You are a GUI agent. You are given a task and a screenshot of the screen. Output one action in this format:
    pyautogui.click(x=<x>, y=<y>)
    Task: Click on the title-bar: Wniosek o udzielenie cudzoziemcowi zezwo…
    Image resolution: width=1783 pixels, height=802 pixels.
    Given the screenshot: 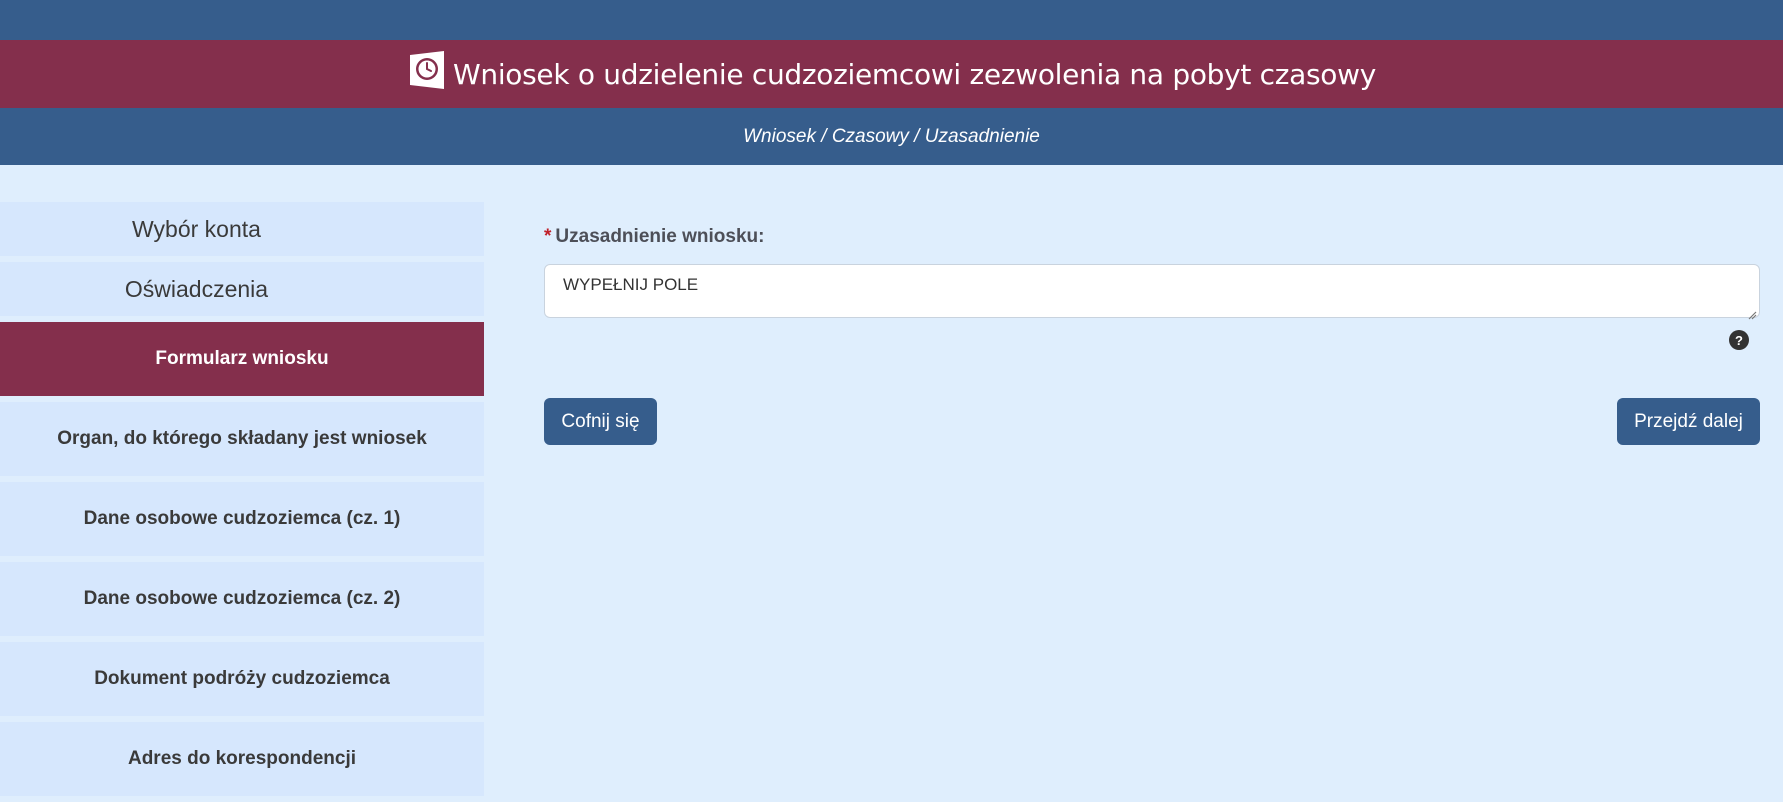 What is the action you would take?
    pyautogui.click(x=891, y=74)
    